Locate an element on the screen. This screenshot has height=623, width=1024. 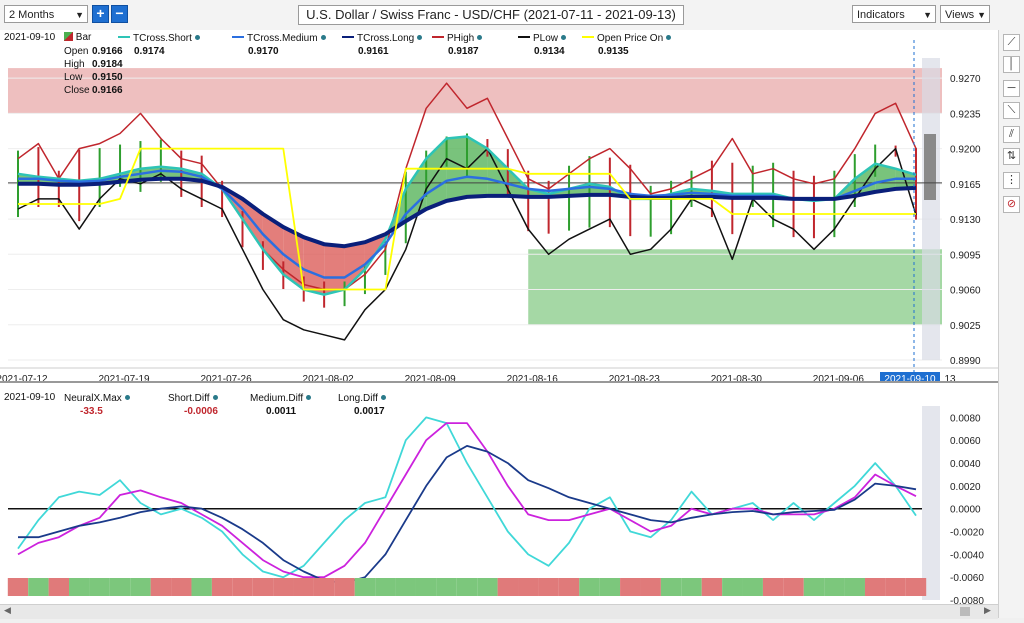
high-value: 0.9184 is located at coordinates (107, 64).